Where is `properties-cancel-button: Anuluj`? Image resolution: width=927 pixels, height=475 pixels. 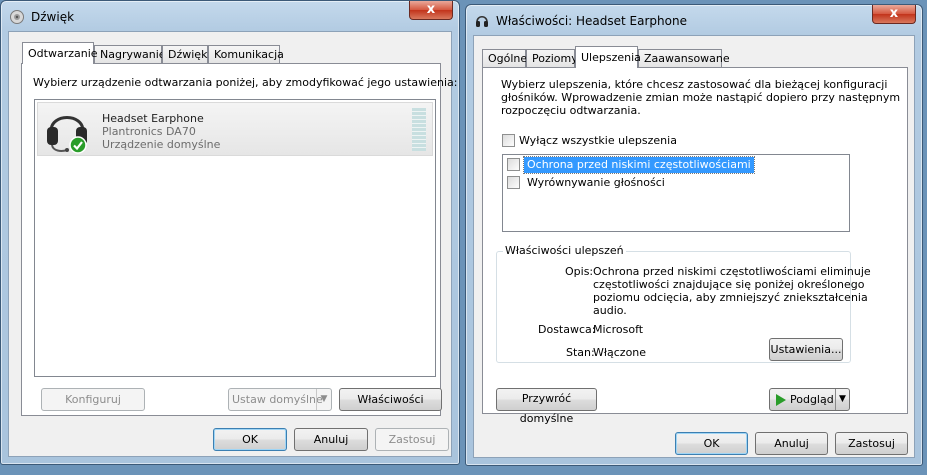
properties-cancel-button: Anuluj is located at coordinates (791, 443).